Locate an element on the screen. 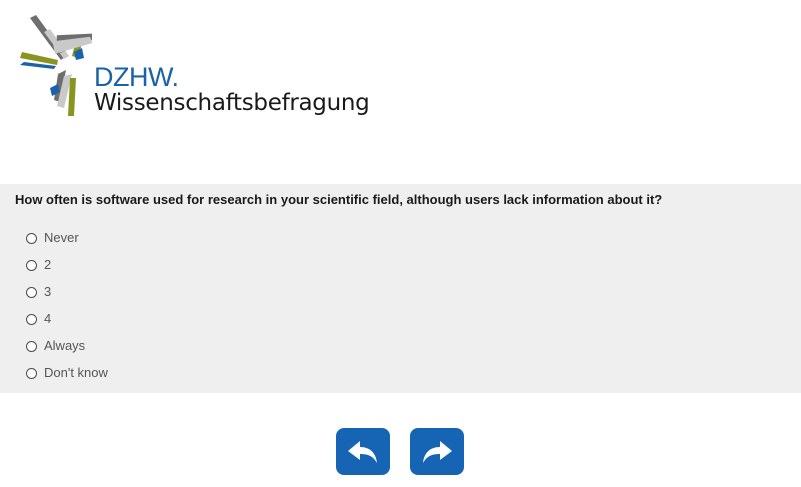 The width and height of the screenshot is (801, 487). next-button is located at coordinates (437, 451).